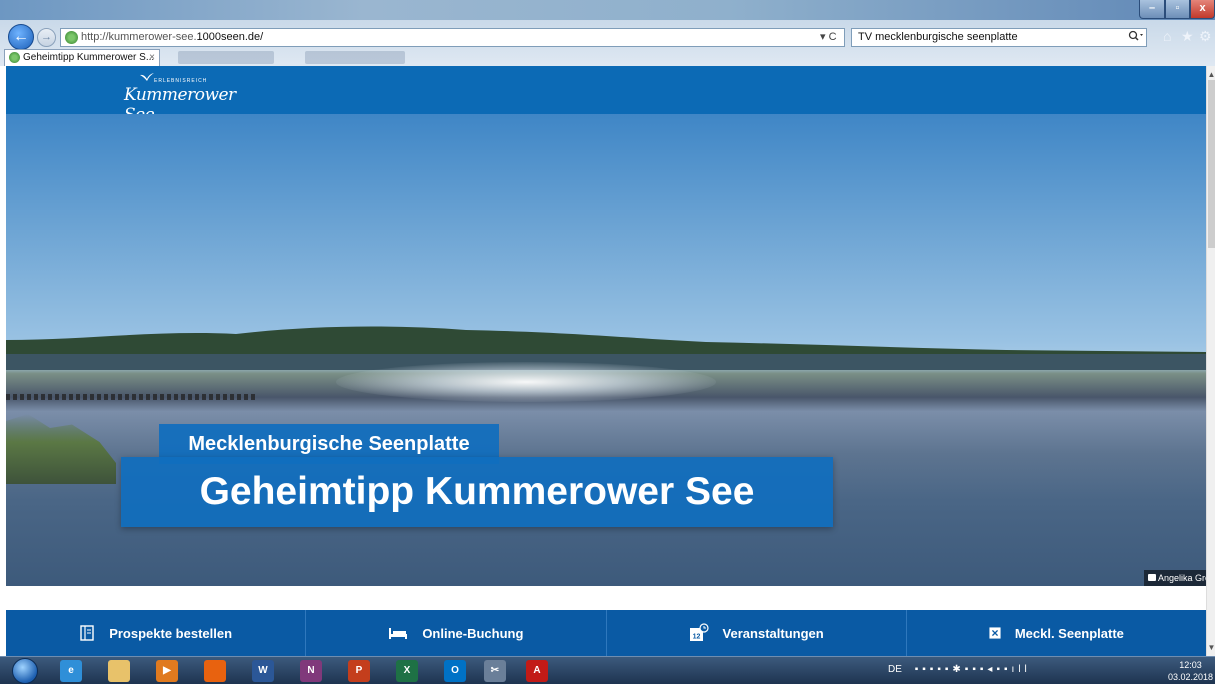 The height and width of the screenshot is (684, 1215). I want to click on bird-icon, so click(147, 77).